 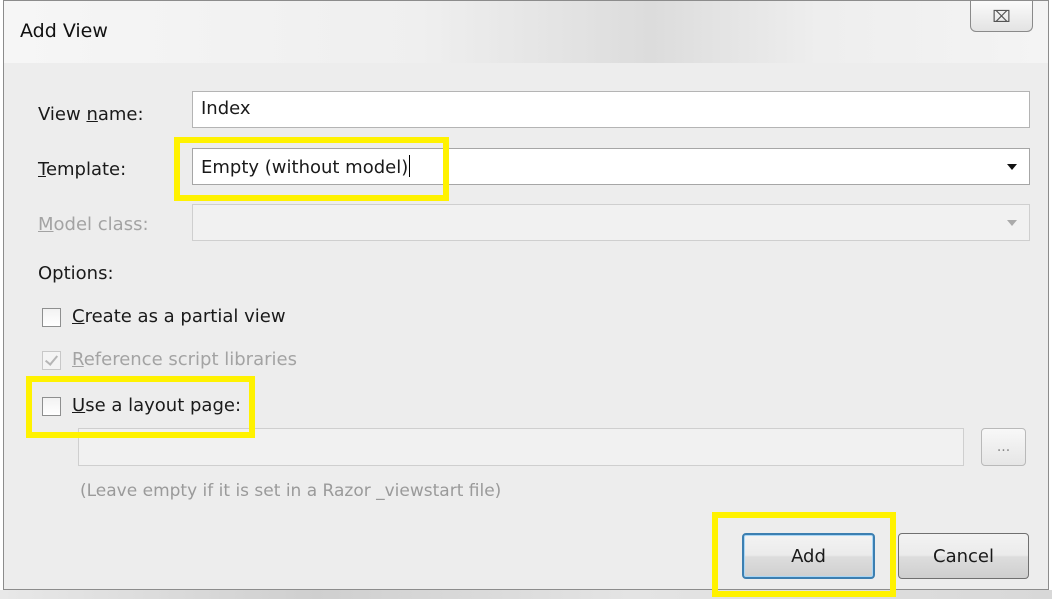 What do you see at coordinates (611, 166) in the screenshot?
I see `template-select: Empty (without model)` at bounding box center [611, 166].